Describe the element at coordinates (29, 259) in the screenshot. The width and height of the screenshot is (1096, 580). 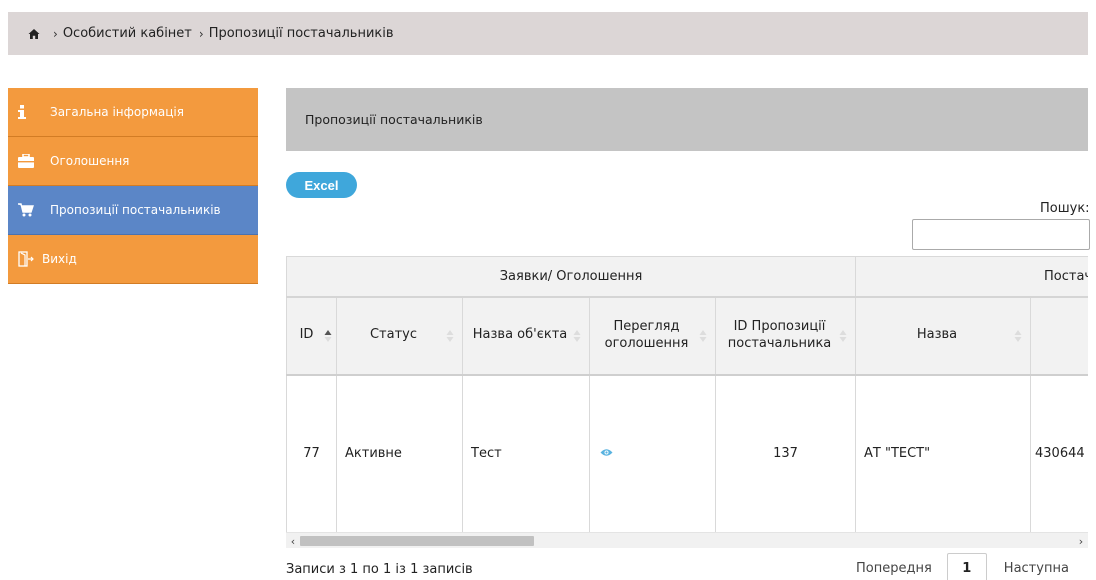
I see `exit-door-icon` at that location.